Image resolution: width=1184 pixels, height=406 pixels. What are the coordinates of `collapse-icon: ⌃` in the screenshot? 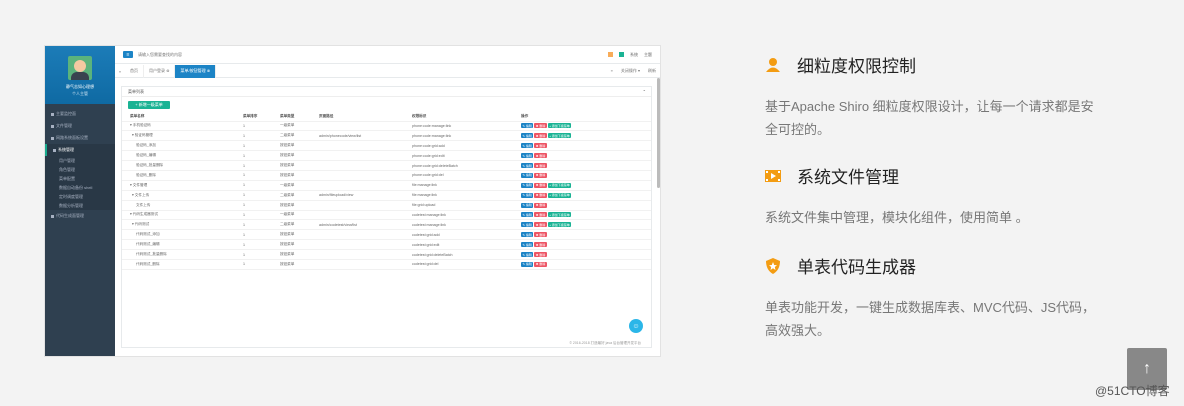 It's located at (644, 91).